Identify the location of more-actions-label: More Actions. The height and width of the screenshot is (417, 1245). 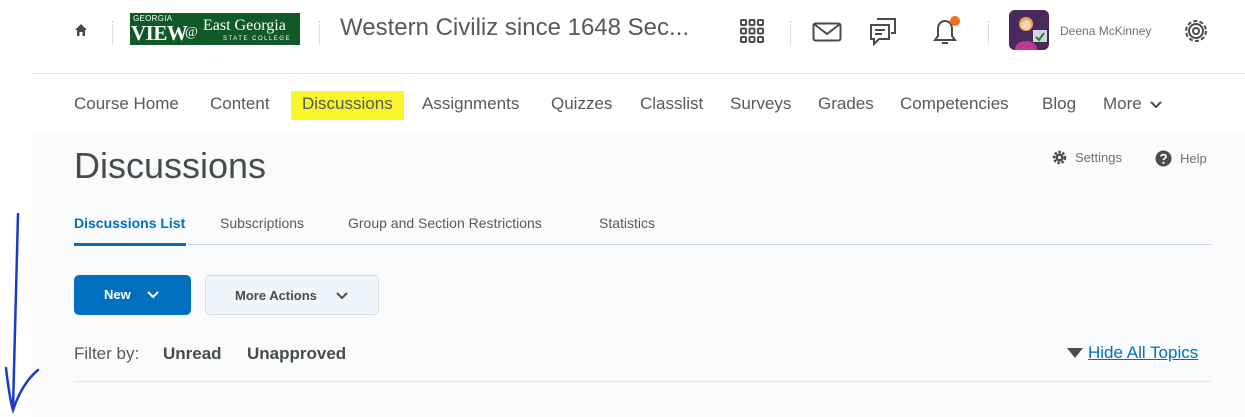
(276, 295).